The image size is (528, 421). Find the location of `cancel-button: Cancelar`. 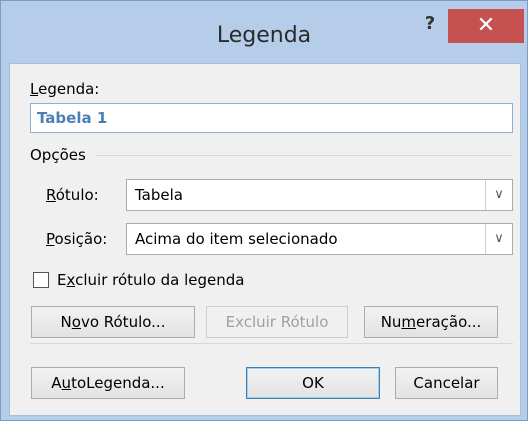

cancel-button: Cancelar is located at coordinates (446, 383).